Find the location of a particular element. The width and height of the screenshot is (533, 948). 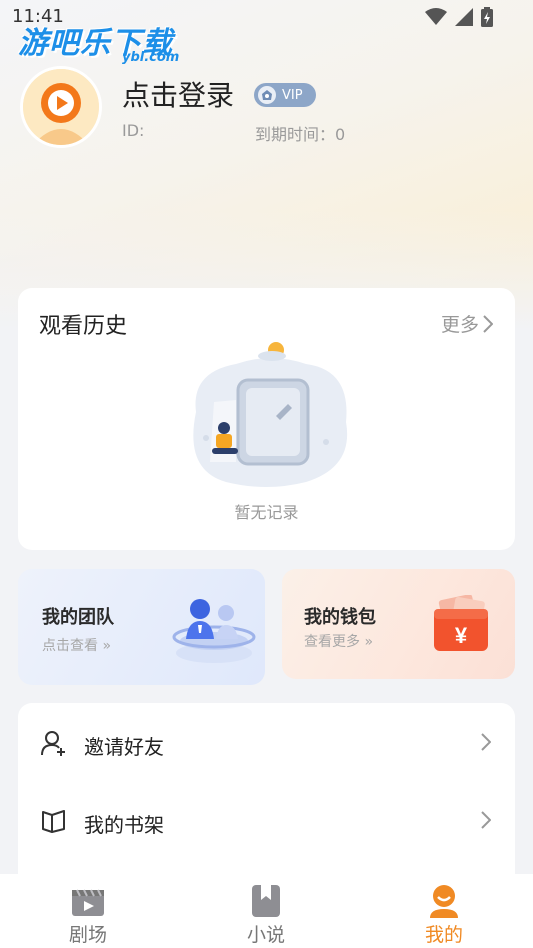

battery-icon is located at coordinates (487, 17).